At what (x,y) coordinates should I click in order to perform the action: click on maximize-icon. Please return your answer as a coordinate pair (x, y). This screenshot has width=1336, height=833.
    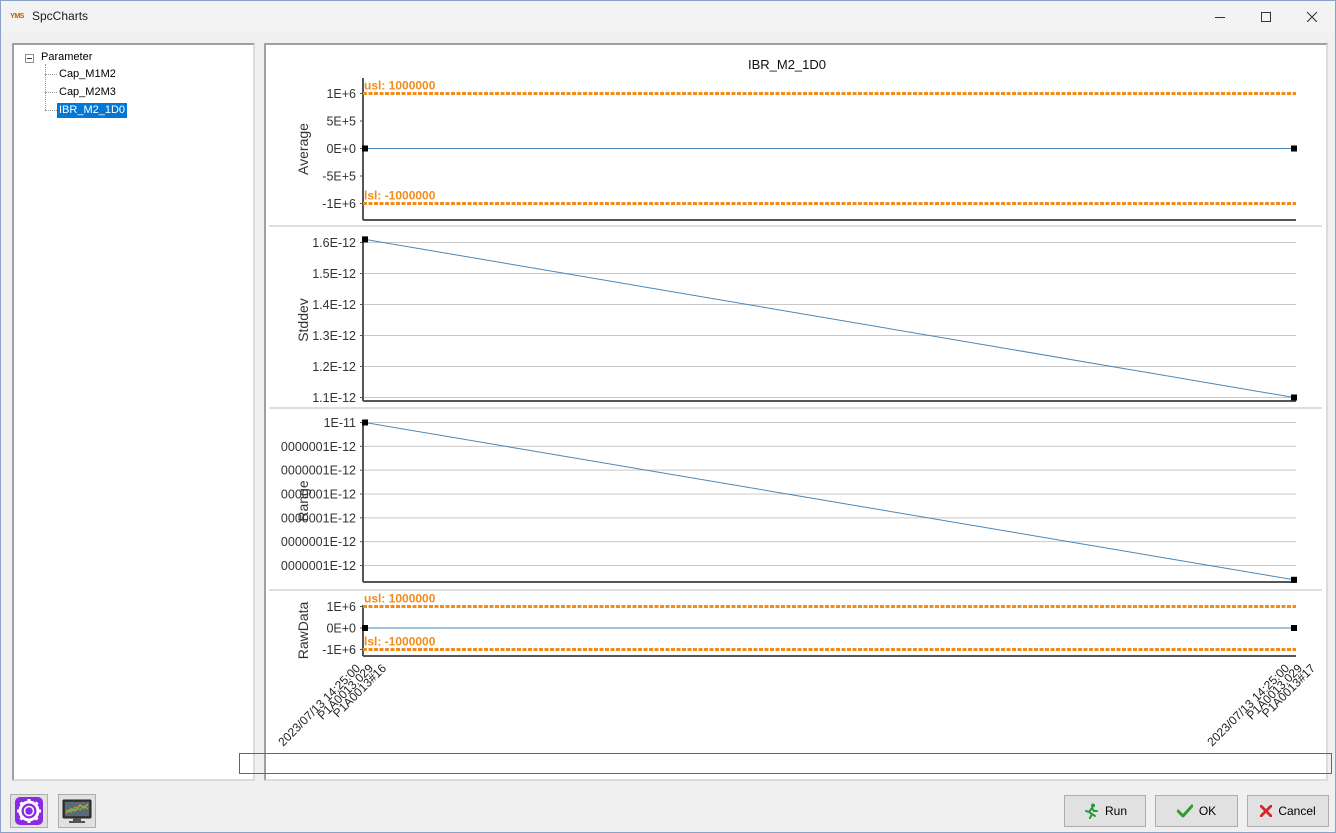
    Looking at the image, I should click on (1266, 17).